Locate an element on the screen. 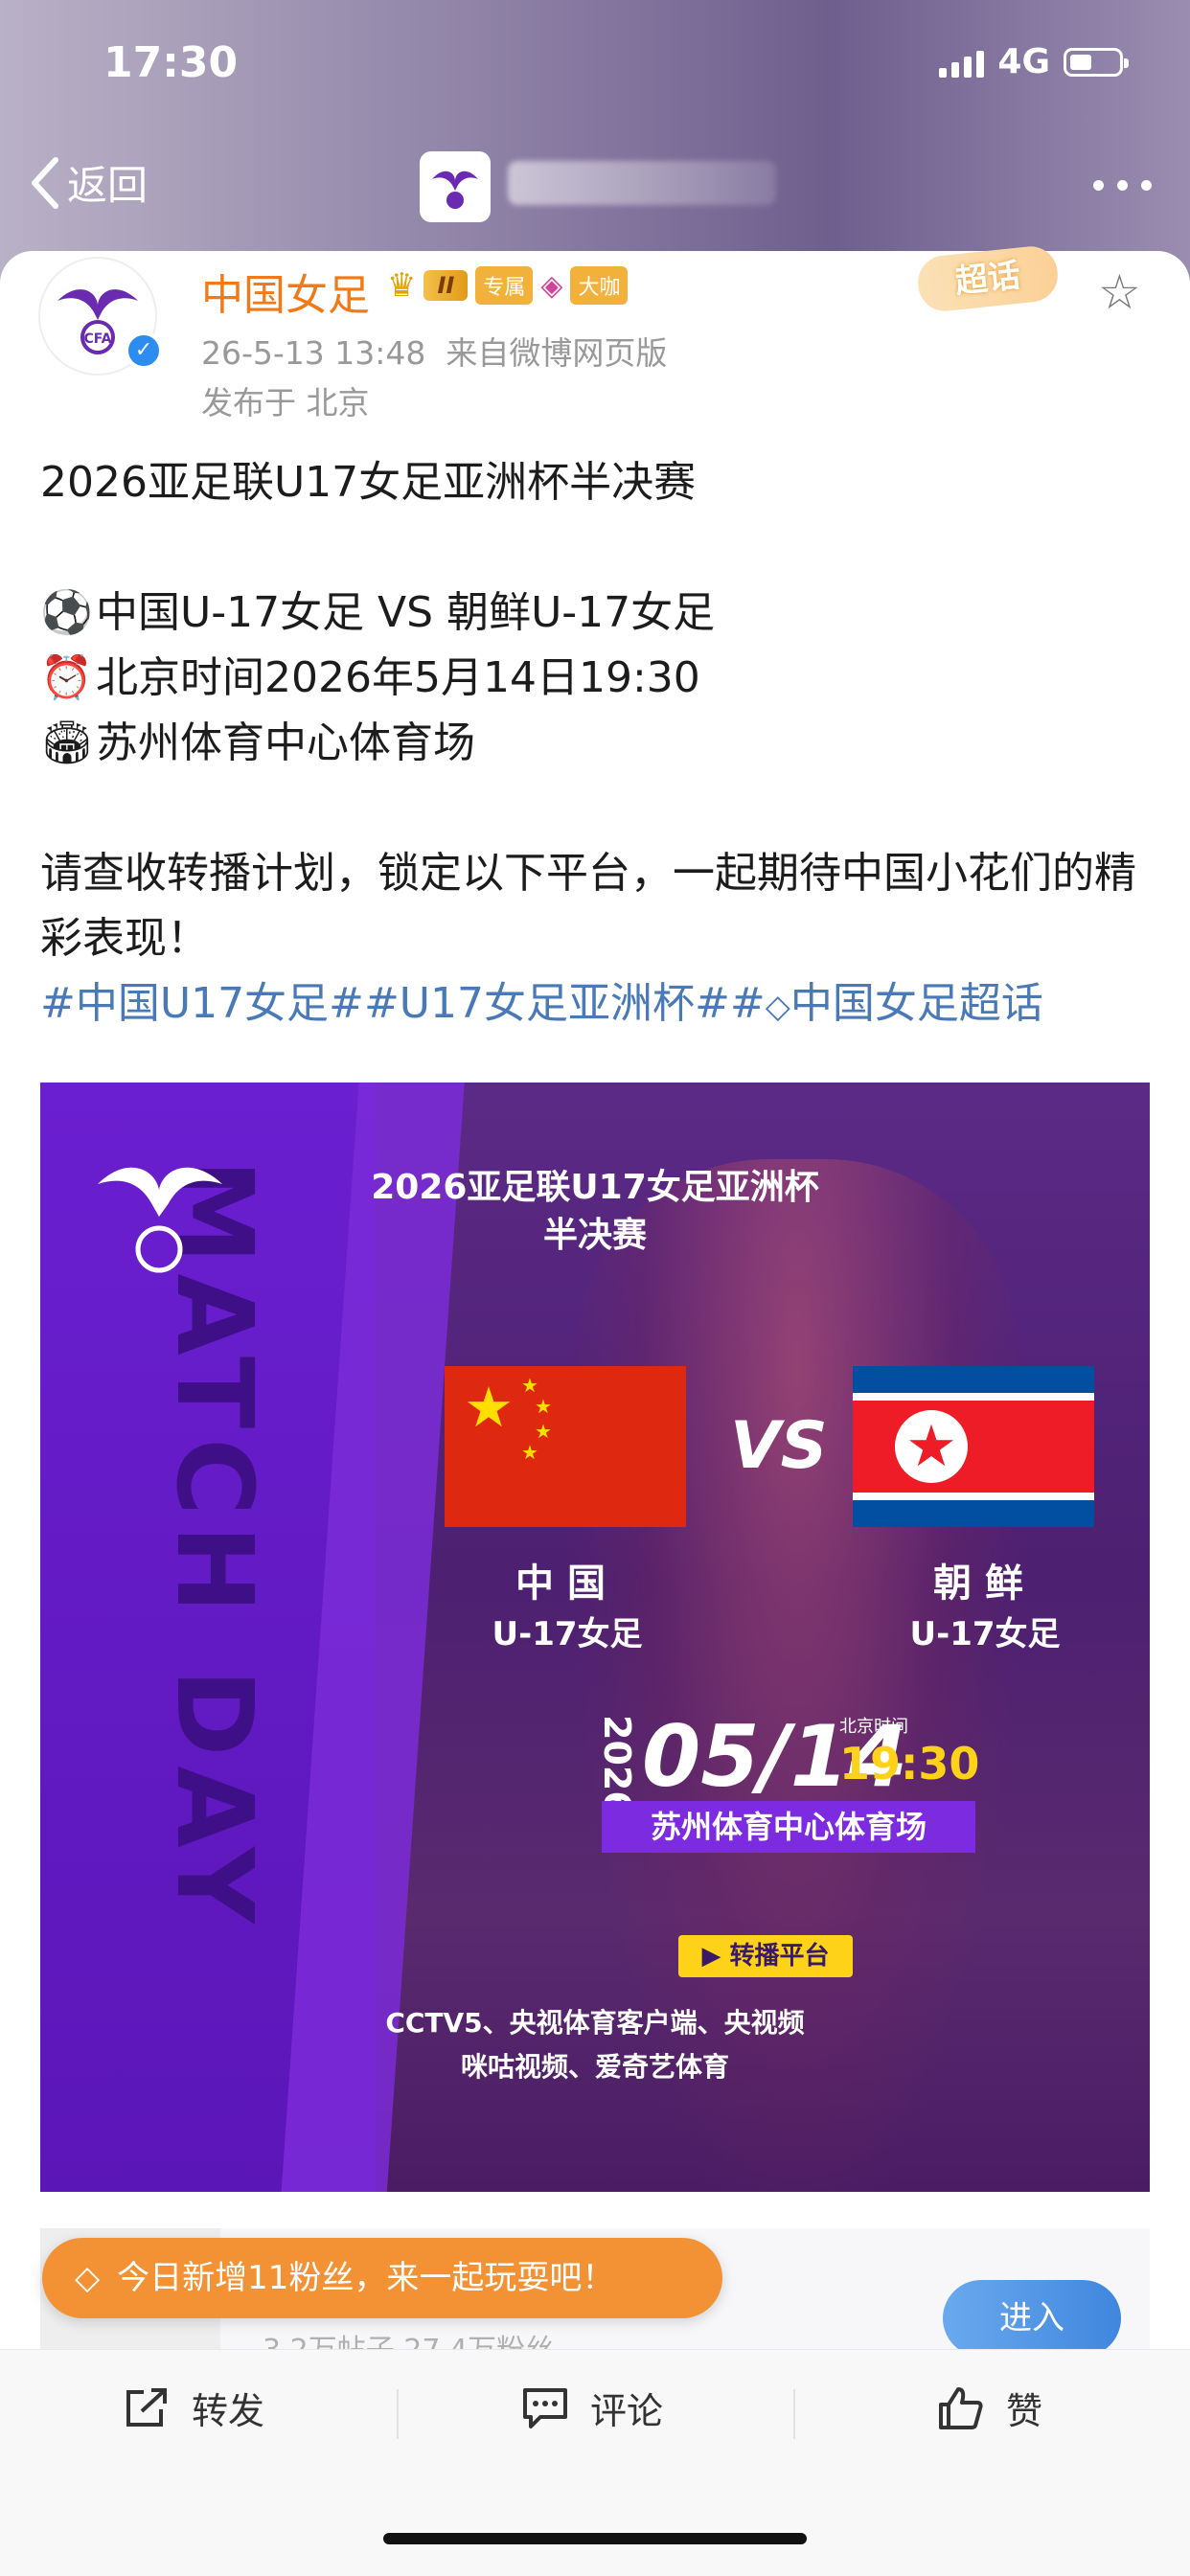  svg-text: CFA is located at coordinates (97, 339).